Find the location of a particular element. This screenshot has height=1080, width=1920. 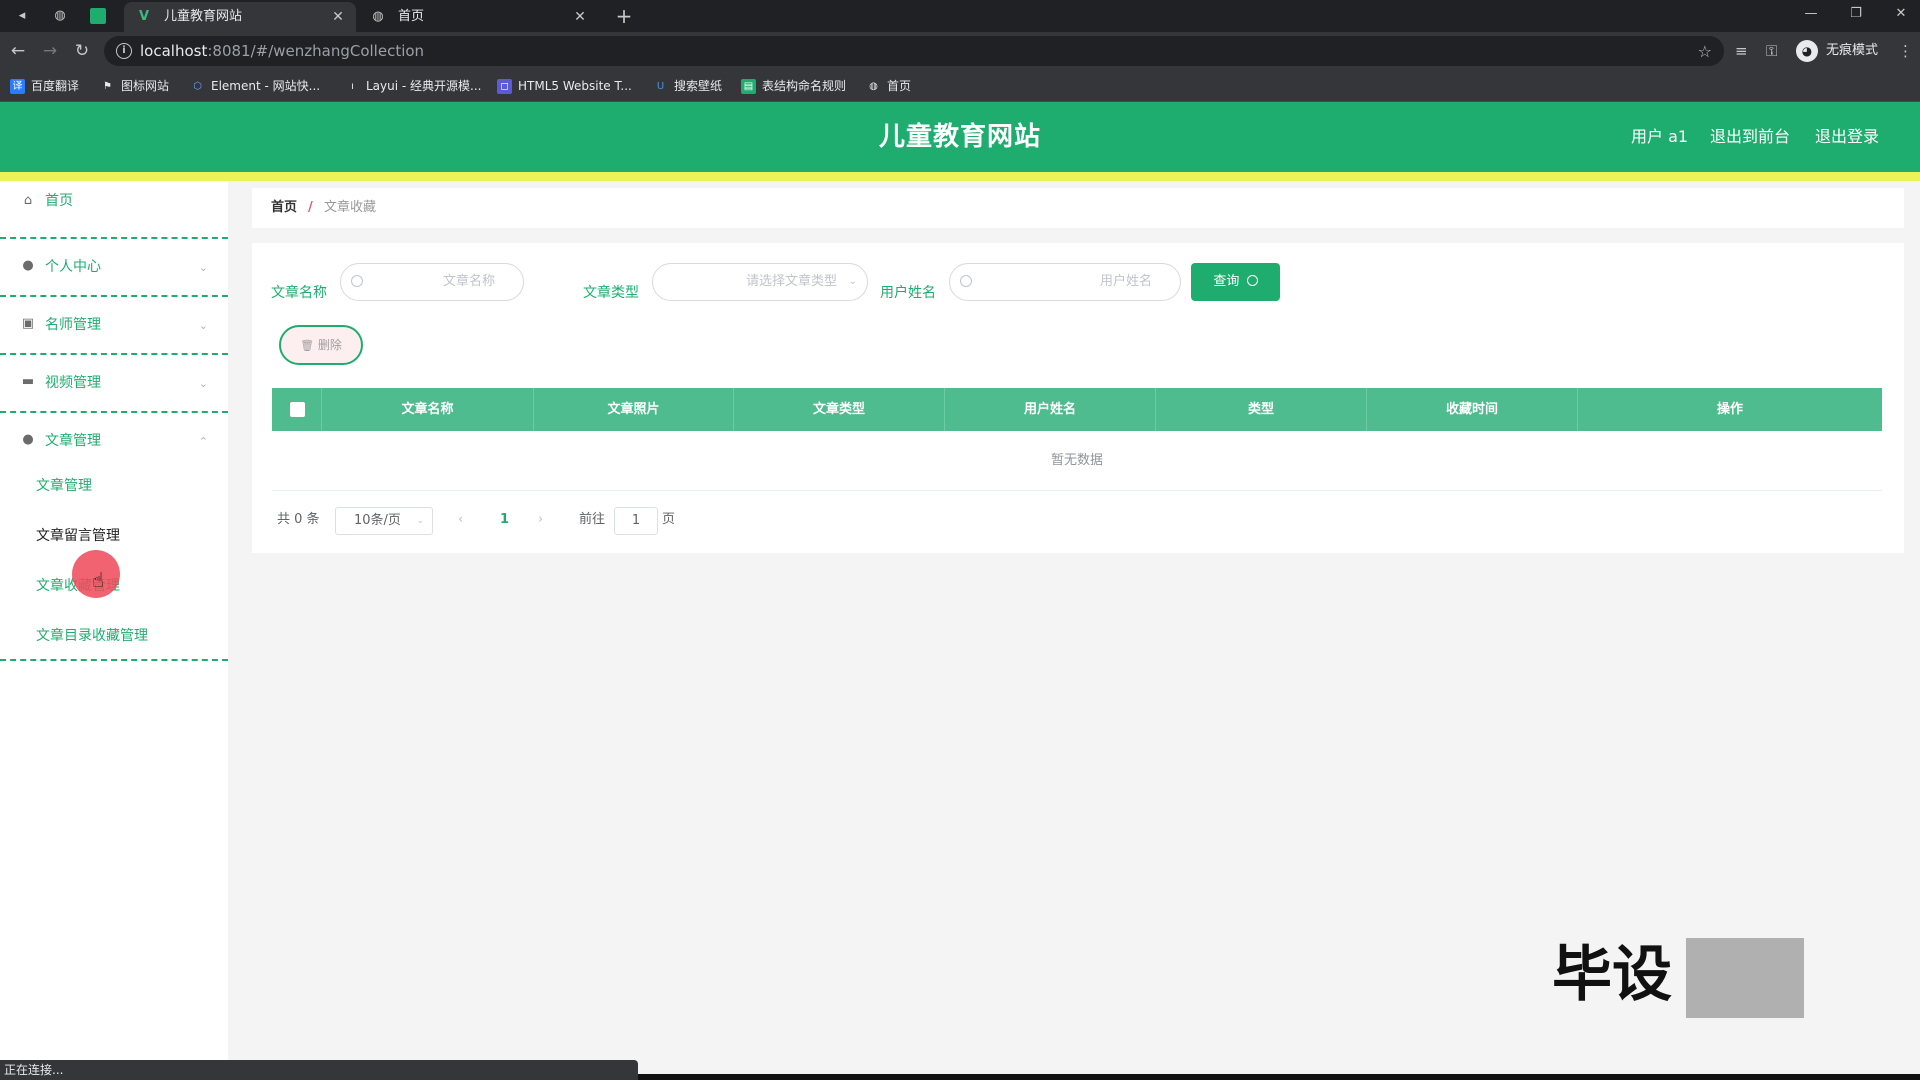

incognito-indicator: ◕ 无痕模式 is located at coordinates (1837, 51).